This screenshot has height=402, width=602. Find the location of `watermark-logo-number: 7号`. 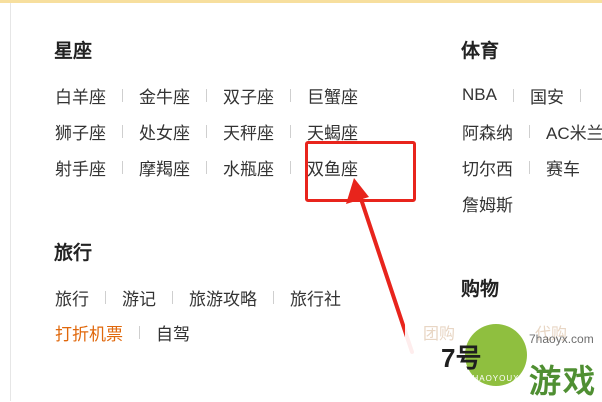

watermark-logo-number: 7号 is located at coordinates (461, 358).